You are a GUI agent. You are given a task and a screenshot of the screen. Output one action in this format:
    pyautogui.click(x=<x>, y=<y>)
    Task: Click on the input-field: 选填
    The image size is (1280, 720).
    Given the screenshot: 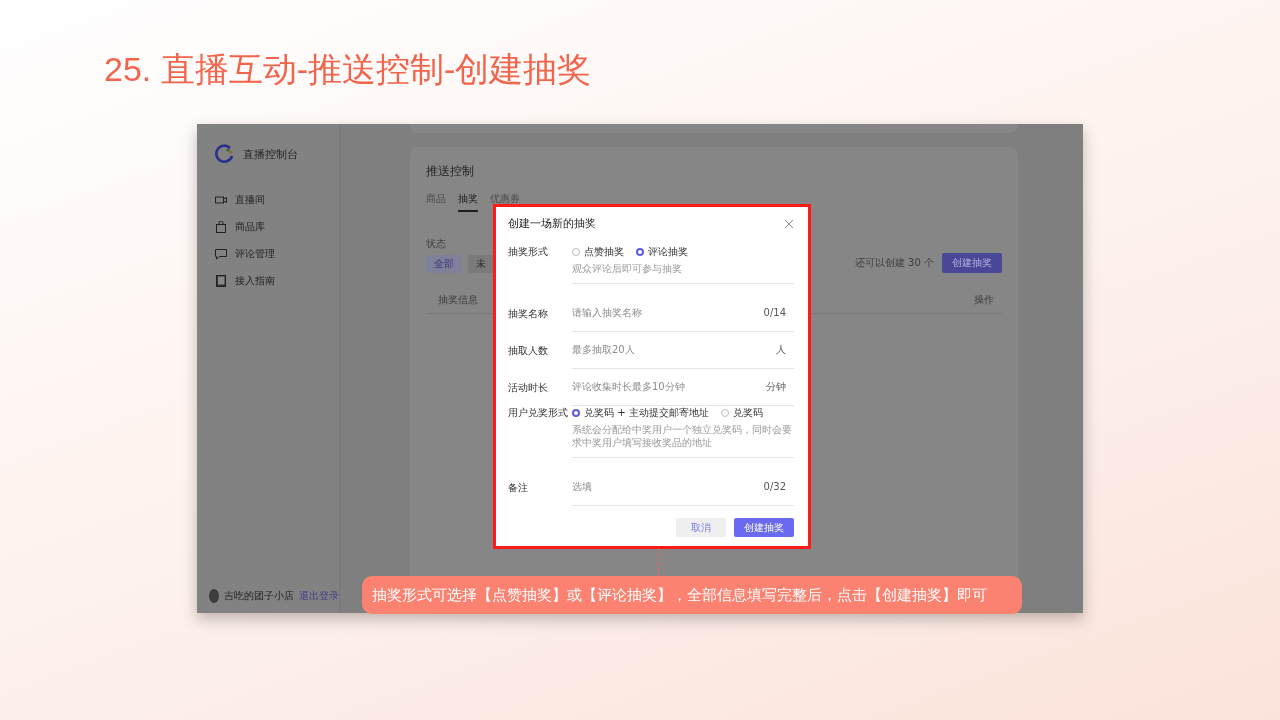 What is the action you would take?
    pyautogui.click(x=663, y=487)
    